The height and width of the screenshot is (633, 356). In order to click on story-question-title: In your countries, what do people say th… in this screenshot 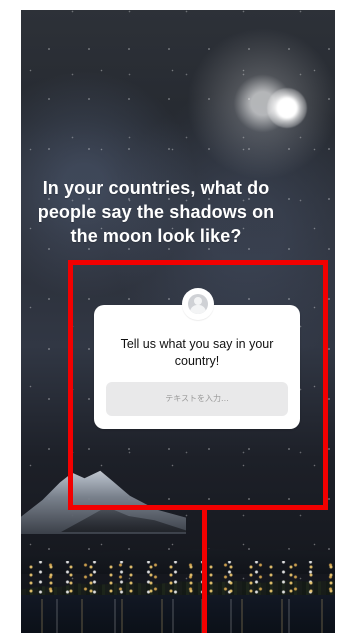, I will do `click(156, 212)`.